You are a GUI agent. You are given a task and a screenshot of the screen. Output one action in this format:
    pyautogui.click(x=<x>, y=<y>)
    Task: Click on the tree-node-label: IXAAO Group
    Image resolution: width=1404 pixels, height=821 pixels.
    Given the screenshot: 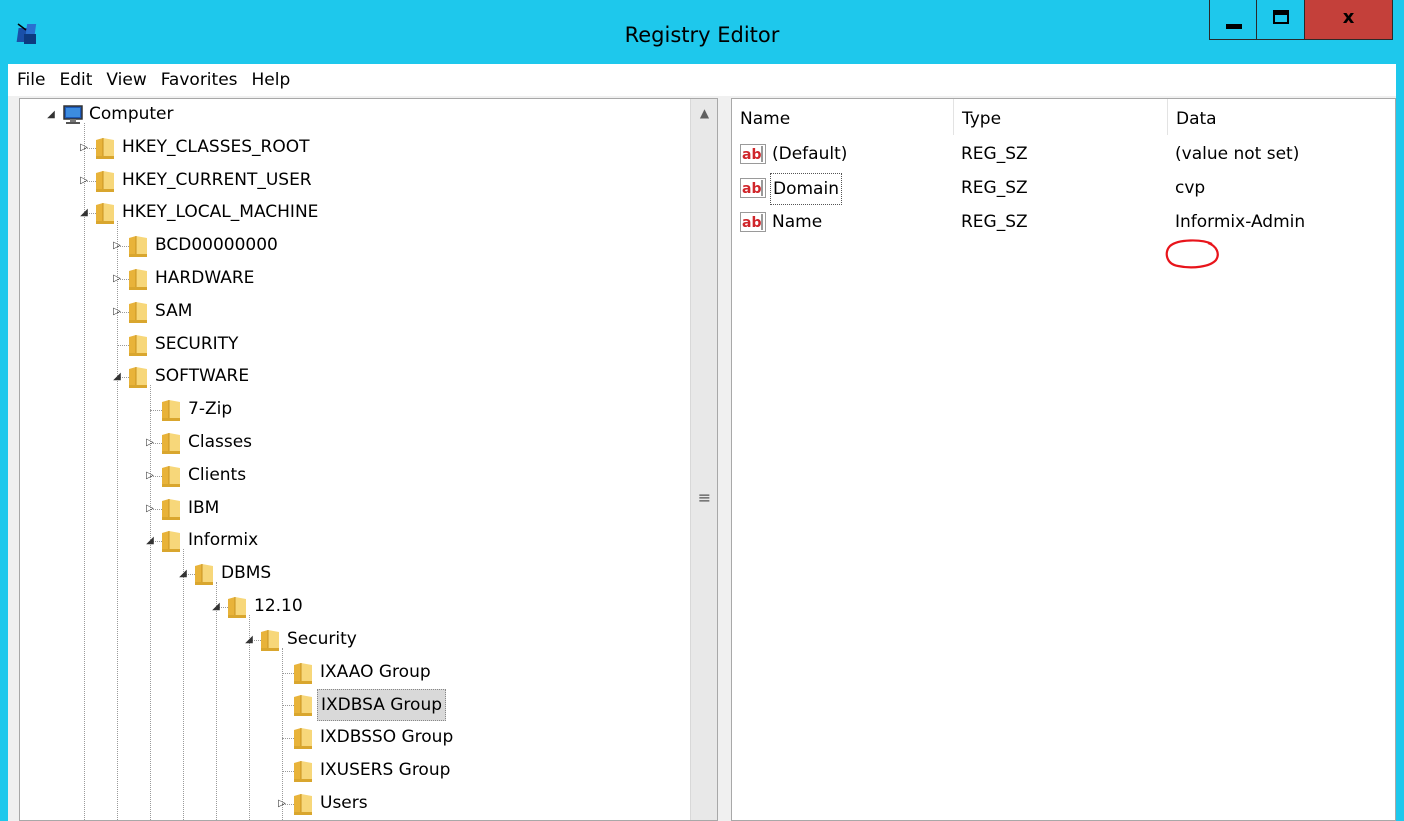 What is the action you would take?
    pyautogui.click(x=375, y=671)
    